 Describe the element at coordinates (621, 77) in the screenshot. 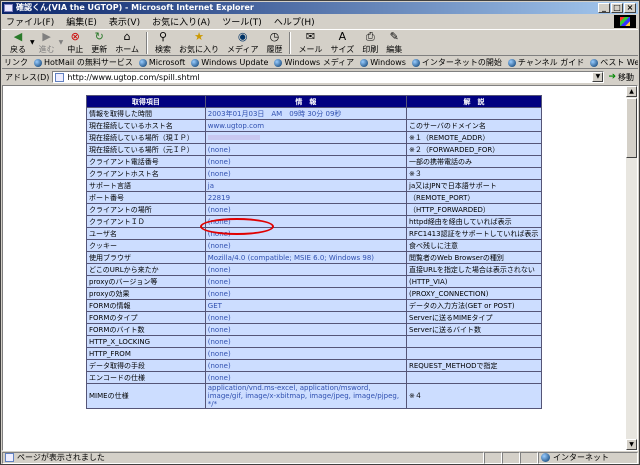

I see `go-button: ➔ 移動` at that location.